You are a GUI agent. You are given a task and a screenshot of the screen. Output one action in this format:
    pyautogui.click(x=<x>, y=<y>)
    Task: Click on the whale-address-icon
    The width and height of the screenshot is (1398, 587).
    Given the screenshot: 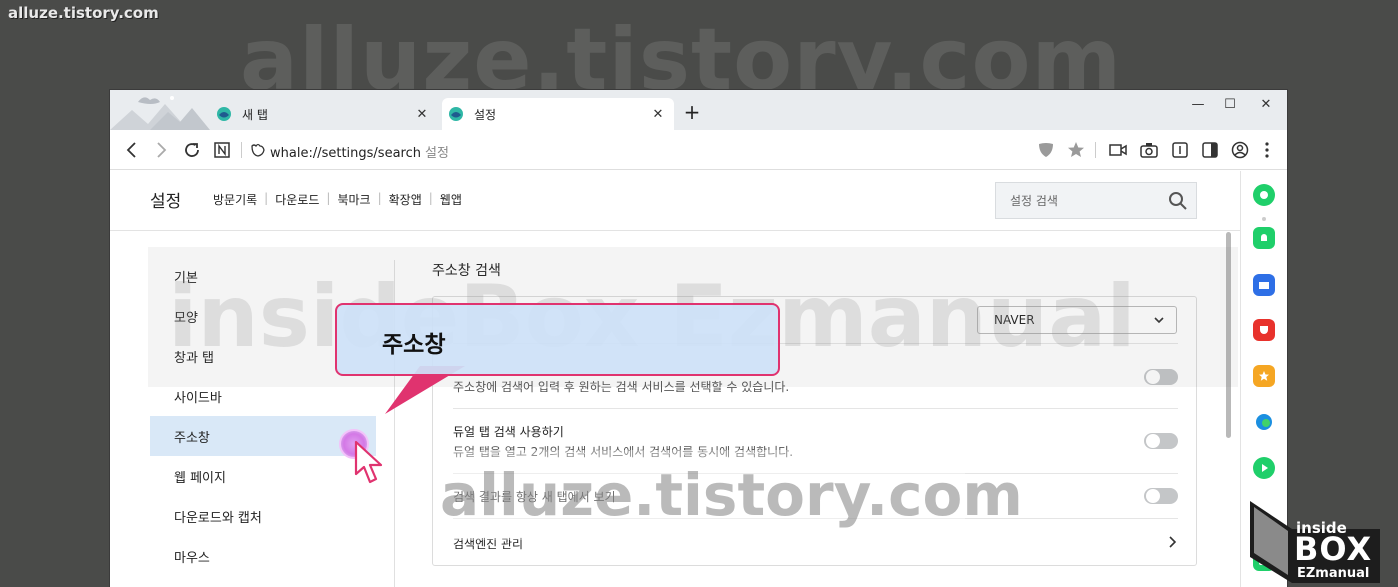 What is the action you would take?
    pyautogui.click(x=258, y=150)
    